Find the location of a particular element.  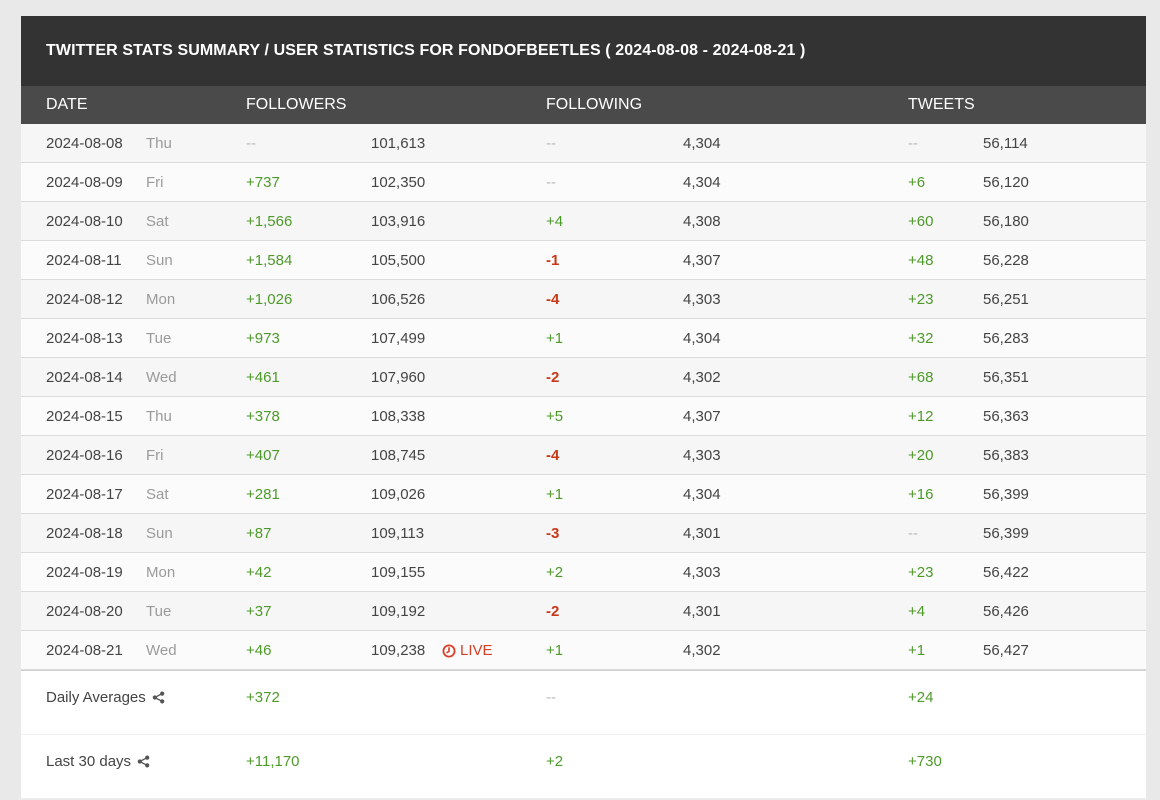

followers-change: +372 is located at coordinates (263, 697).